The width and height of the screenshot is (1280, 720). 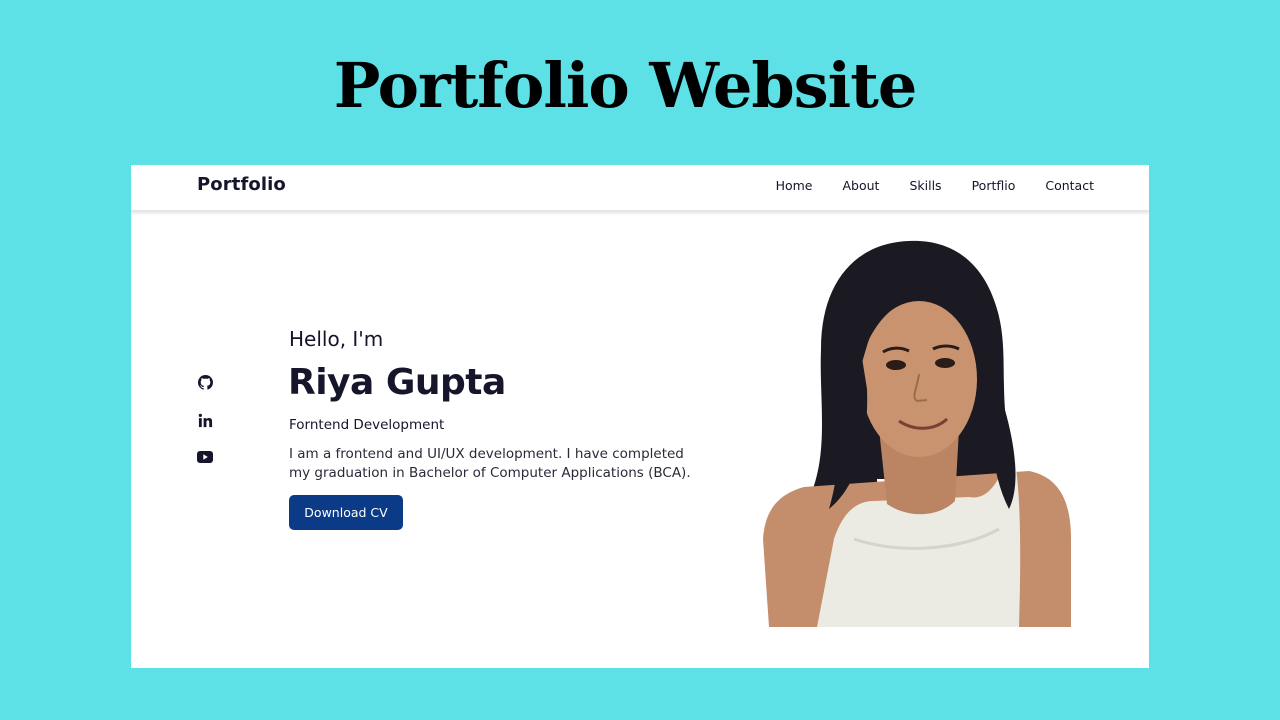 What do you see at coordinates (1069, 185) in the screenshot?
I see `nav-item-contact: Contact` at bounding box center [1069, 185].